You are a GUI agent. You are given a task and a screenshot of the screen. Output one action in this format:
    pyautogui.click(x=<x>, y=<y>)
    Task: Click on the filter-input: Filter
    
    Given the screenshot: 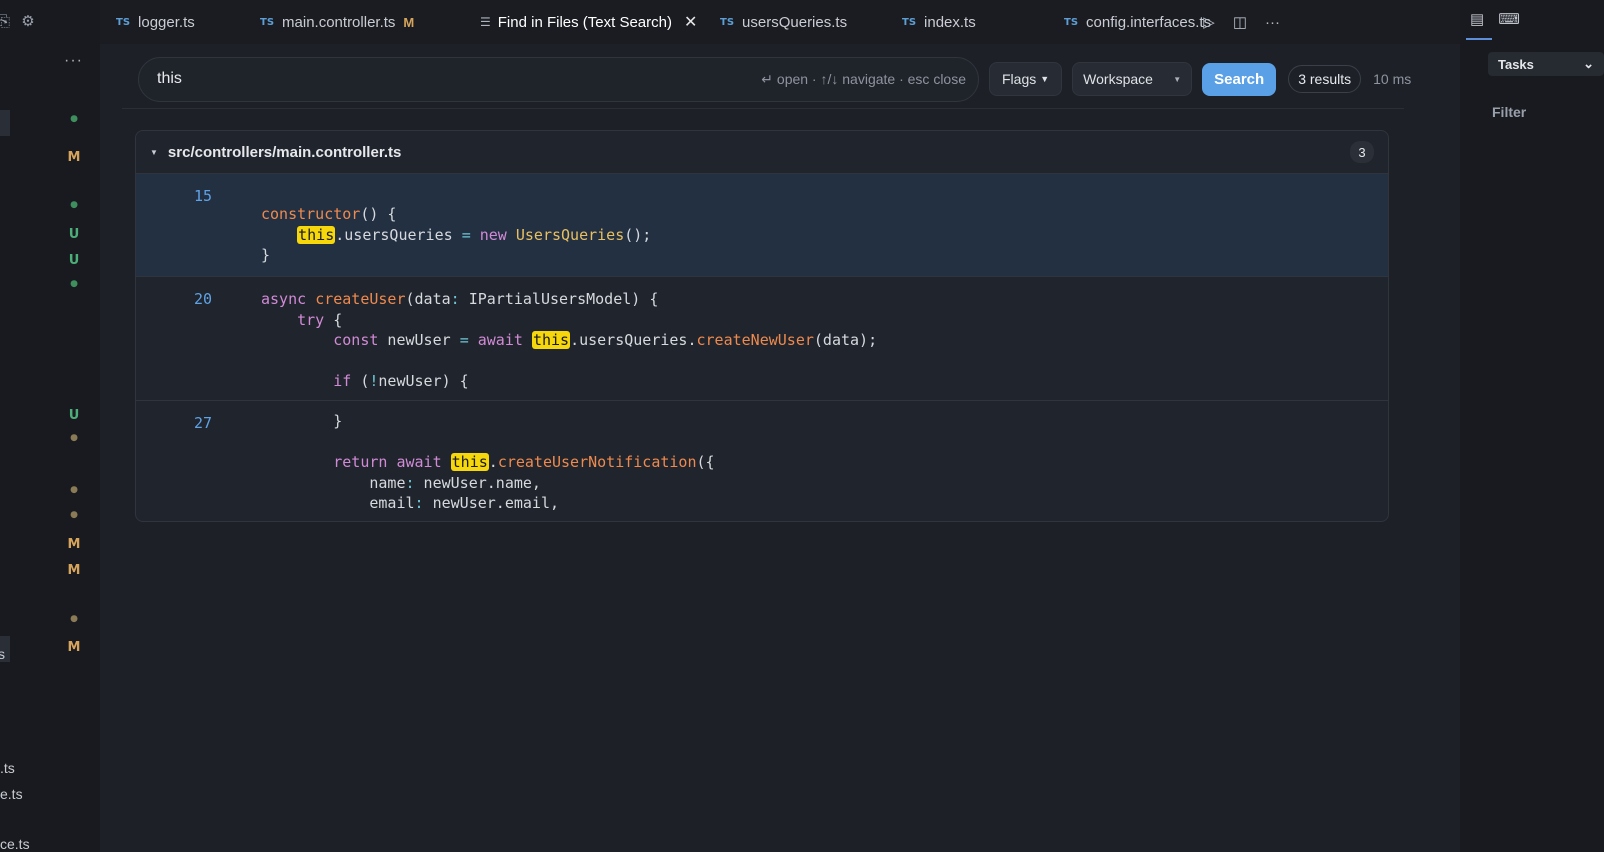 What is the action you would take?
    pyautogui.click(x=1509, y=112)
    